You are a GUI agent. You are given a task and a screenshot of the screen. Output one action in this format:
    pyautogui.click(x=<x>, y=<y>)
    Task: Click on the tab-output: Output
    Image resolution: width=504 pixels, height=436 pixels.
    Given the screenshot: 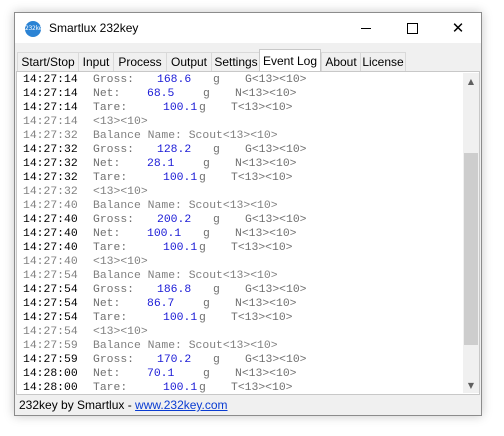 What is the action you would take?
    pyautogui.click(x=189, y=61)
    